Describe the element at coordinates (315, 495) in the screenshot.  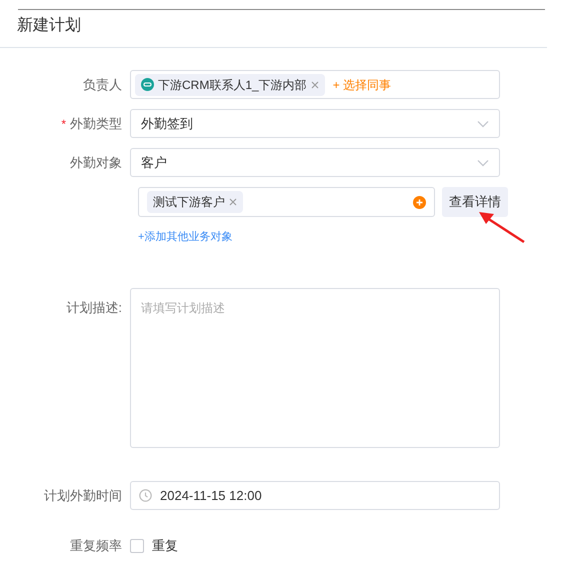
I see `datetime-field: 2024-11-15 12:00` at that location.